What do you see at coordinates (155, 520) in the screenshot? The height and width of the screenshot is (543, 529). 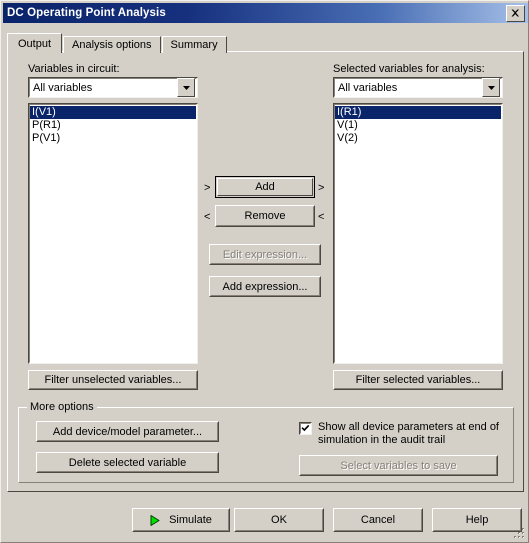 I see `play-icon` at bounding box center [155, 520].